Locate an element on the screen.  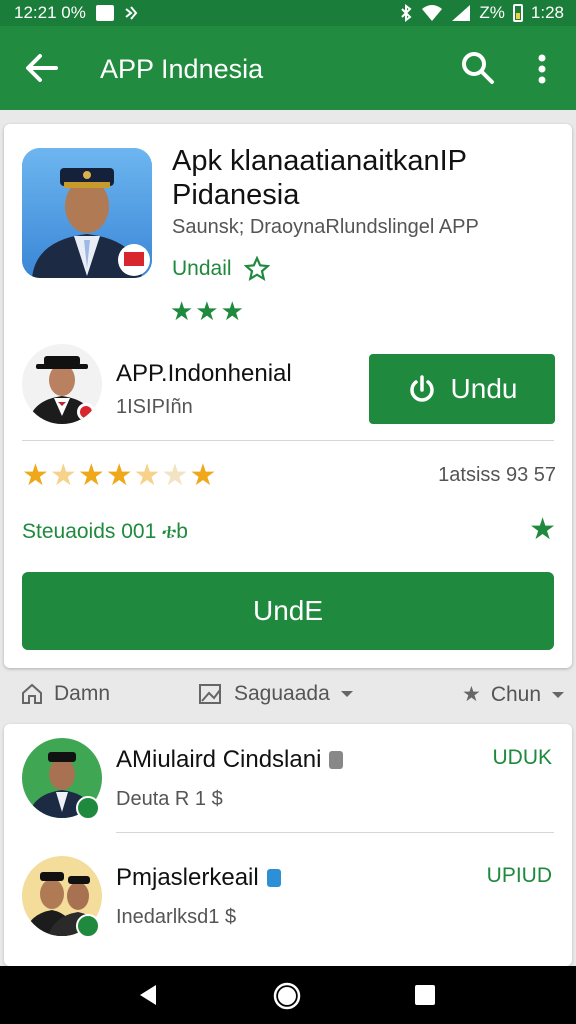
power-icon is located at coordinates (421, 388).